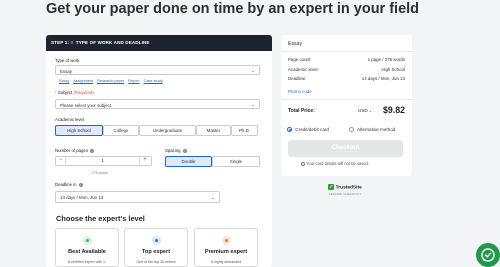 Image resolution: width=500 pixels, height=267 pixels. I want to click on top-expert-icon, so click(156, 240).